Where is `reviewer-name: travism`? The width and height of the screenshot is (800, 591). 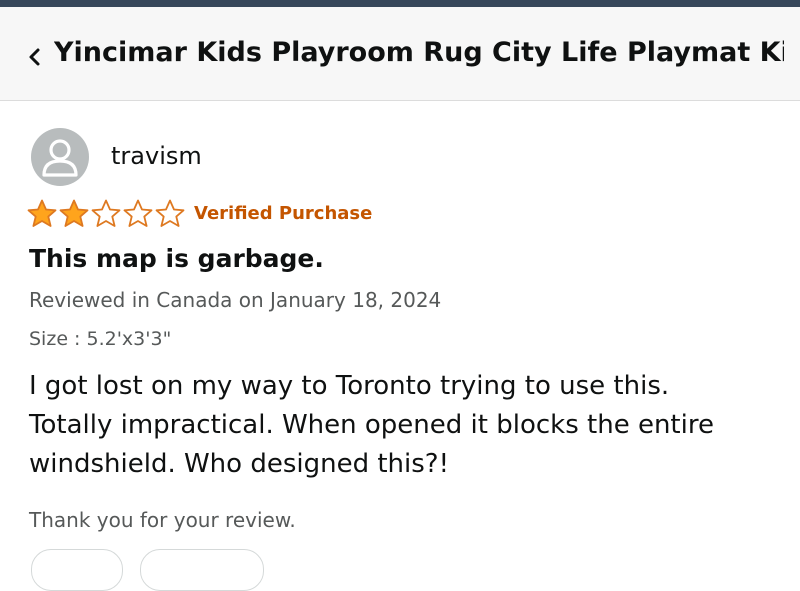
reviewer-name: travism is located at coordinates (156, 156).